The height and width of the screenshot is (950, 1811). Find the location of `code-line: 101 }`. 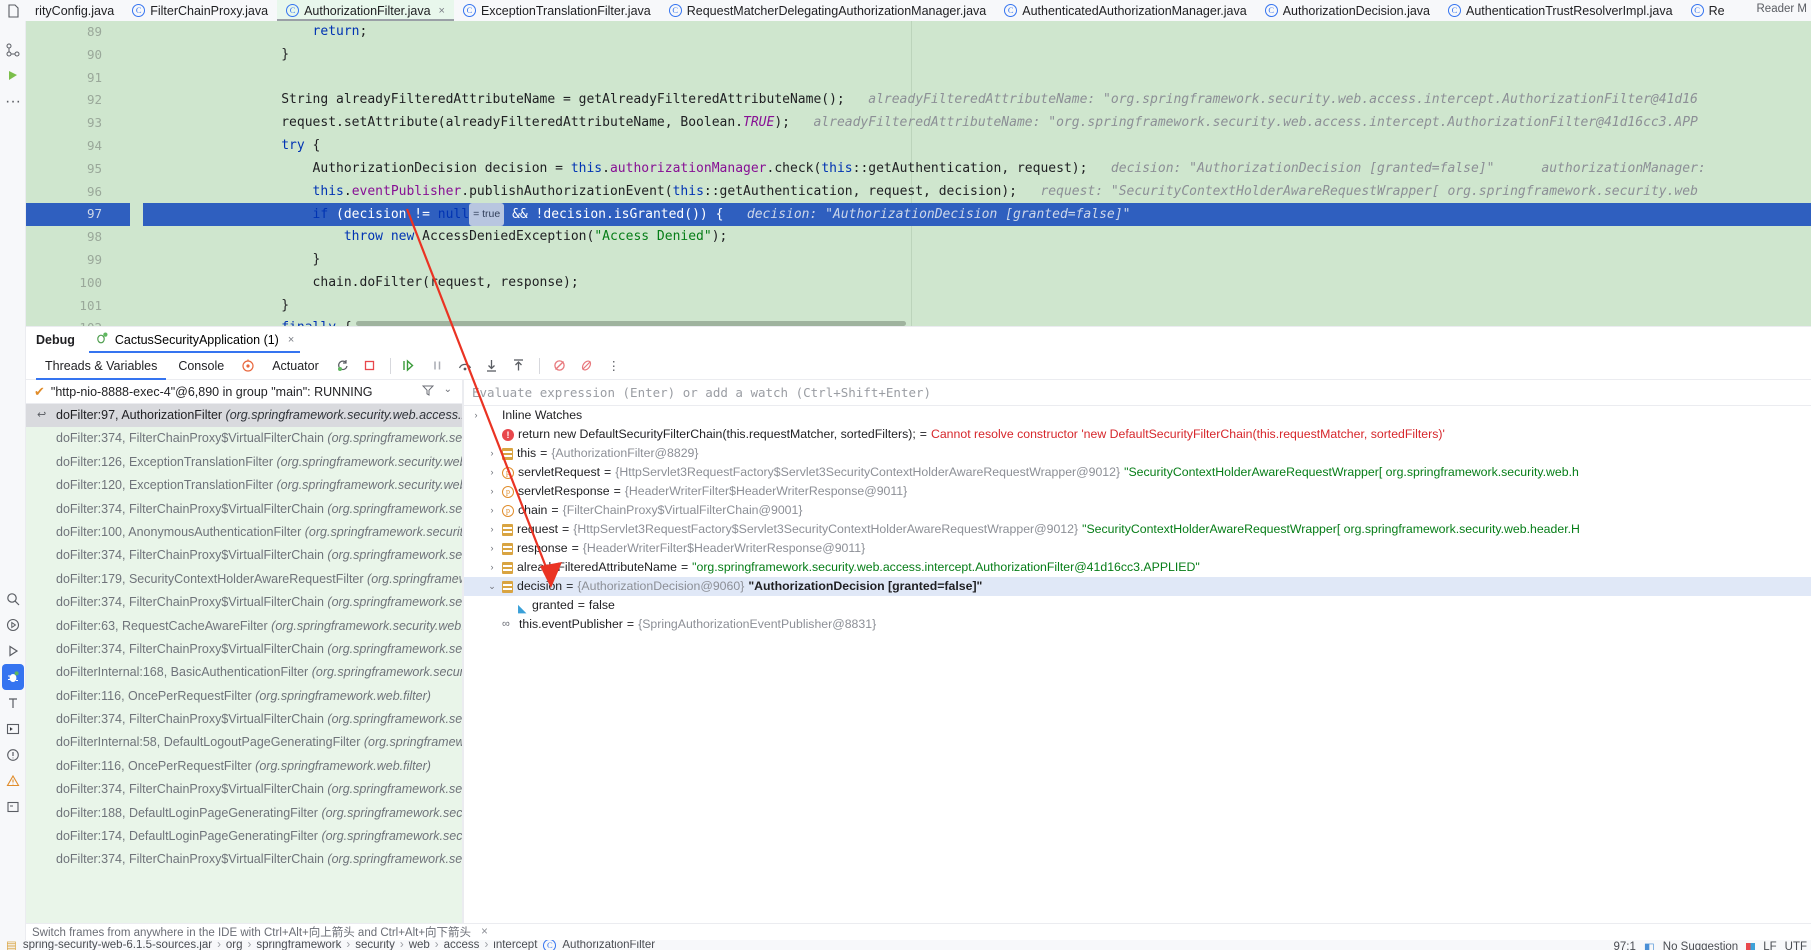

code-line: 101 } is located at coordinates (918, 306).